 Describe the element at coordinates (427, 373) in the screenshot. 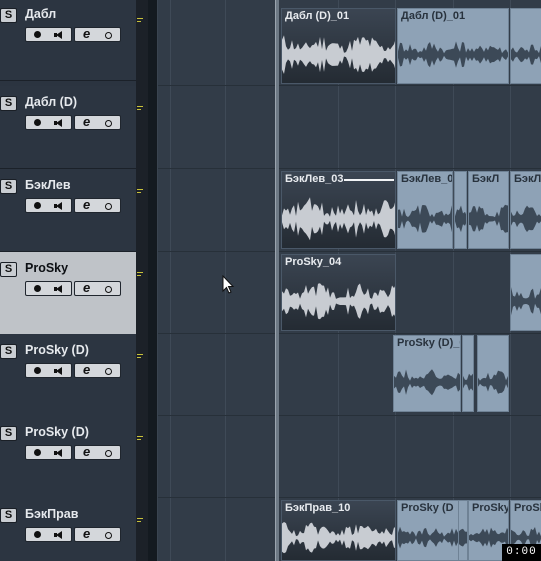

I see `audio-event: ProSky (D)_0` at that location.